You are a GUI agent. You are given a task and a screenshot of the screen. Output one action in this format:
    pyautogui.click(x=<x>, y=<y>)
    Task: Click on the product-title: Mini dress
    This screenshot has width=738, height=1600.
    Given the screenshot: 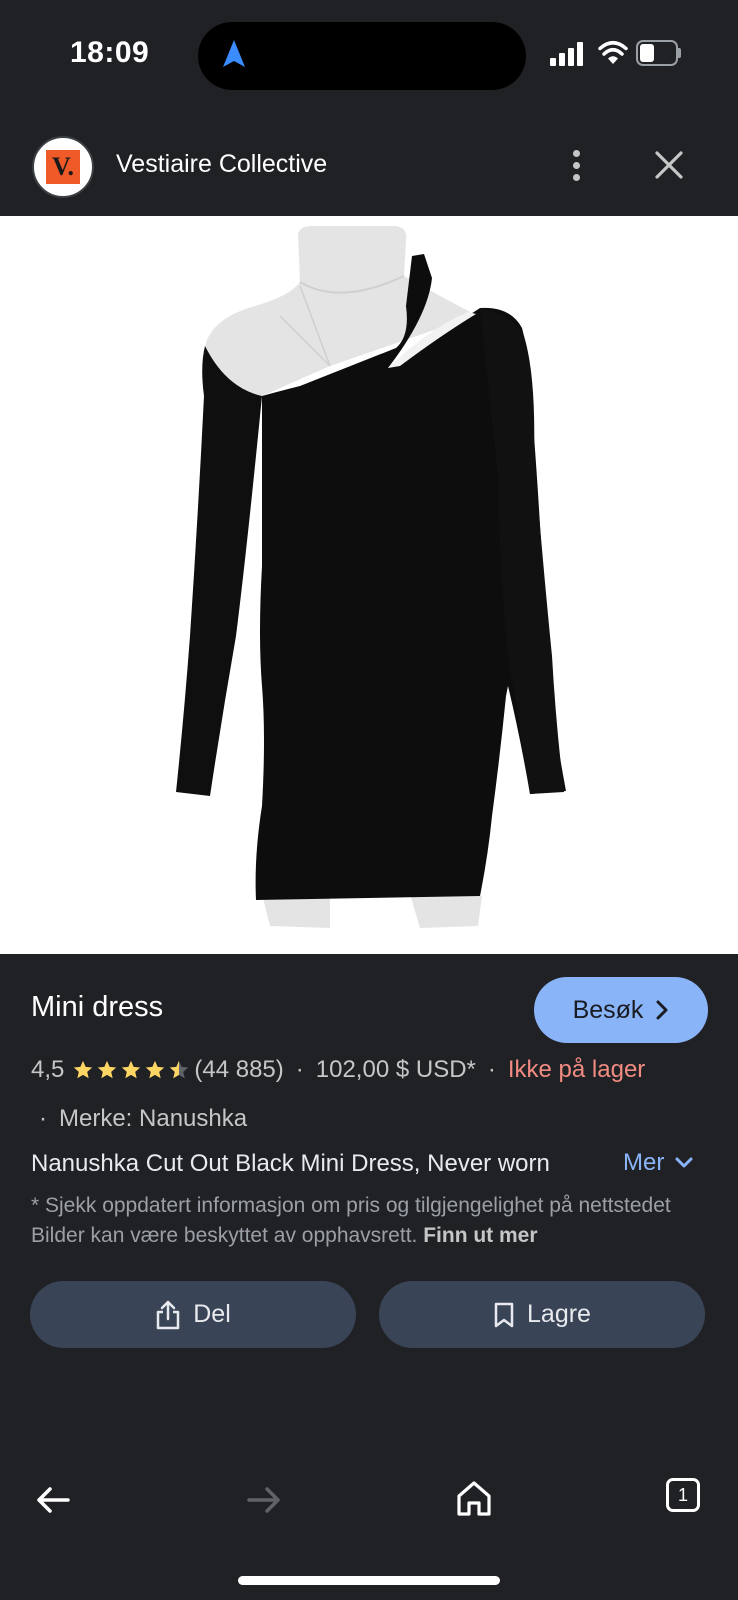 What is the action you would take?
    pyautogui.click(x=97, y=1007)
    